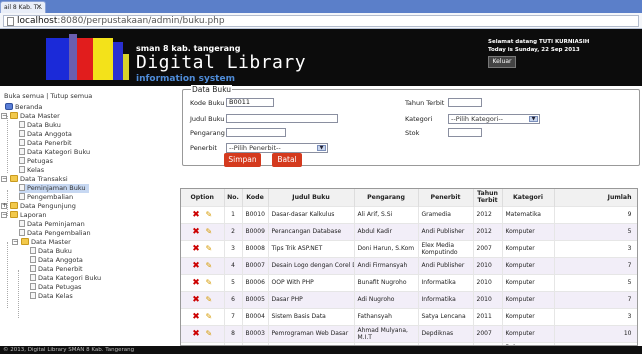  What do you see at coordinates (250, 102) in the screenshot?
I see `kode-buku-input: B0011` at bounding box center [250, 102].